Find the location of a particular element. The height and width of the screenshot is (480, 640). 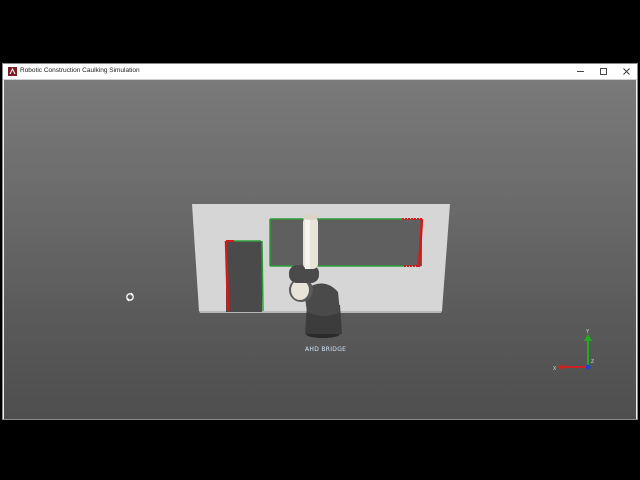

close-button is located at coordinates (627, 71).